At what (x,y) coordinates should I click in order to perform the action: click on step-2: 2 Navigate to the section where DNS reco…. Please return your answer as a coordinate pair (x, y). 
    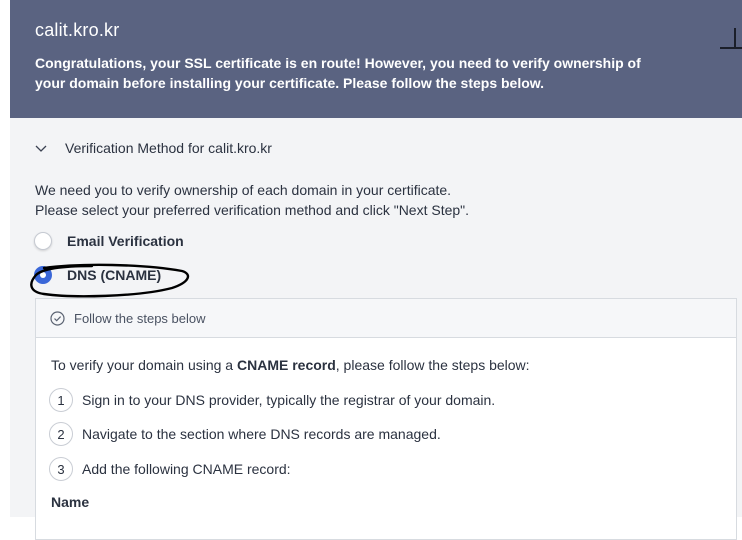
    Looking at the image, I should click on (245, 434).